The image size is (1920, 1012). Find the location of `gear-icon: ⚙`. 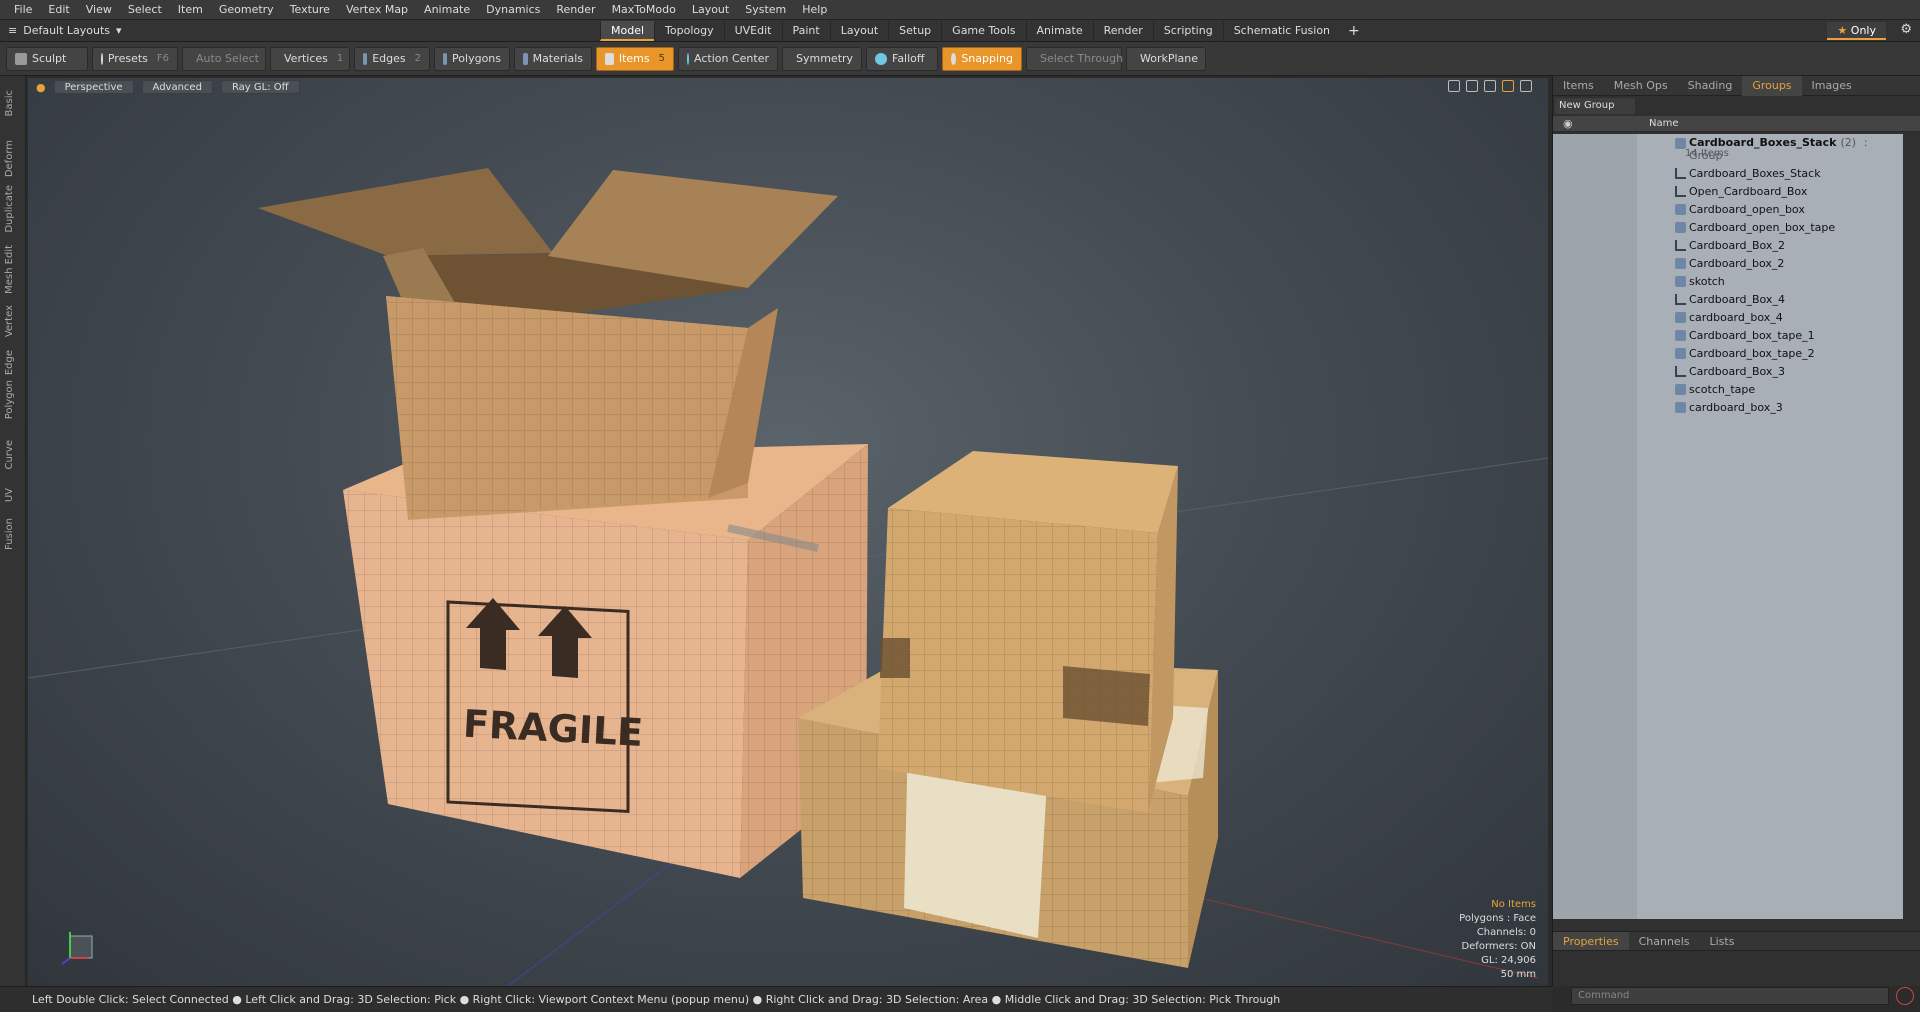

gear-icon: ⚙ is located at coordinates (1906, 29).